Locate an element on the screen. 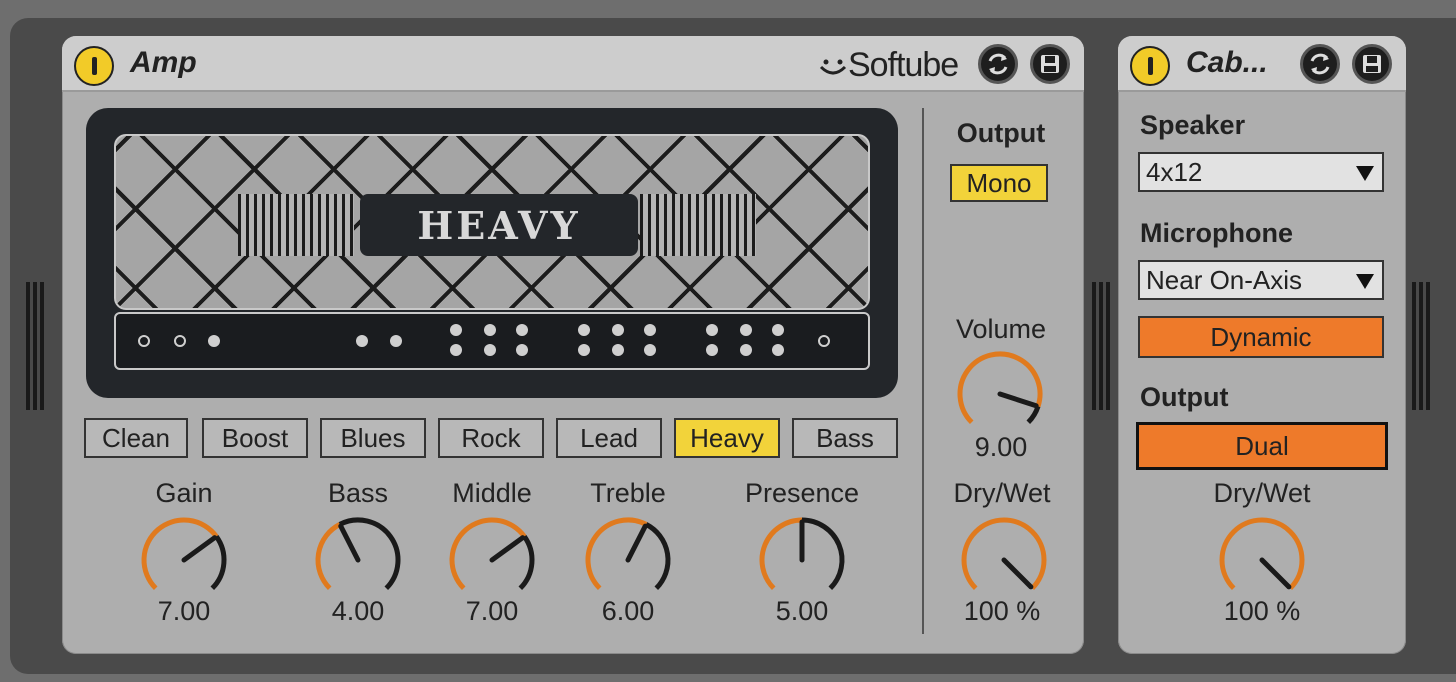 Image resolution: width=1456 pixels, height=682 pixels. amp-drywet-knob is located at coordinates (1004, 560).